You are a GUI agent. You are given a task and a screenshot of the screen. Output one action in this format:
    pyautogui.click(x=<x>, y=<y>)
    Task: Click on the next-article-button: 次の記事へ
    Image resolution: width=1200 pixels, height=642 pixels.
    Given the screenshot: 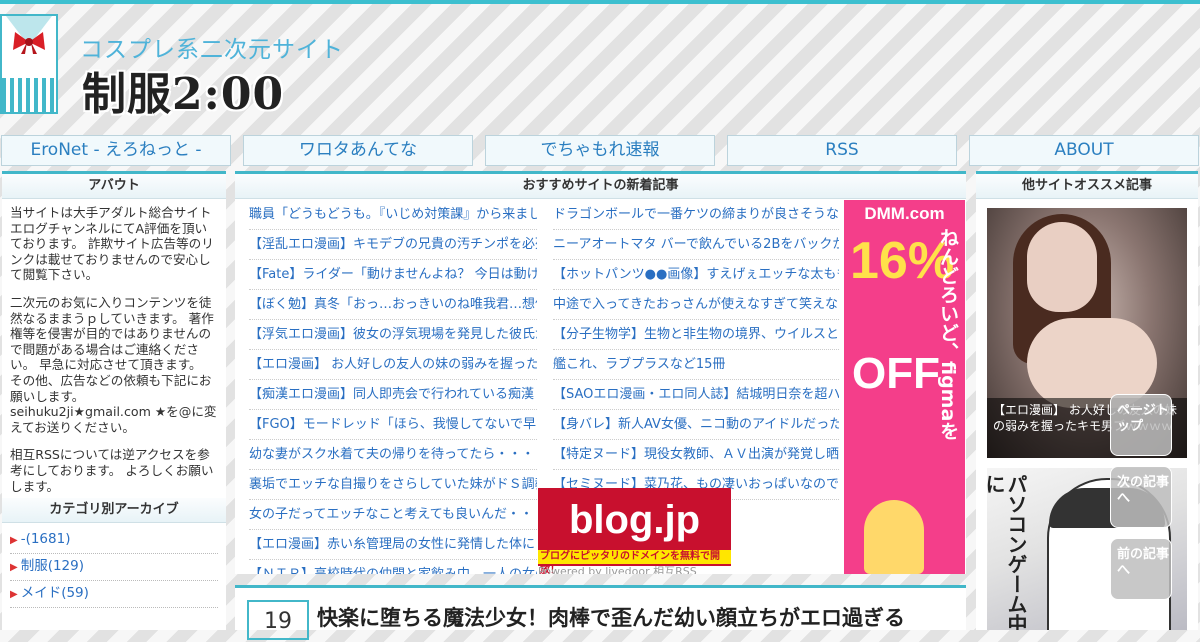 What is the action you would take?
    pyautogui.click(x=1141, y=497)
    